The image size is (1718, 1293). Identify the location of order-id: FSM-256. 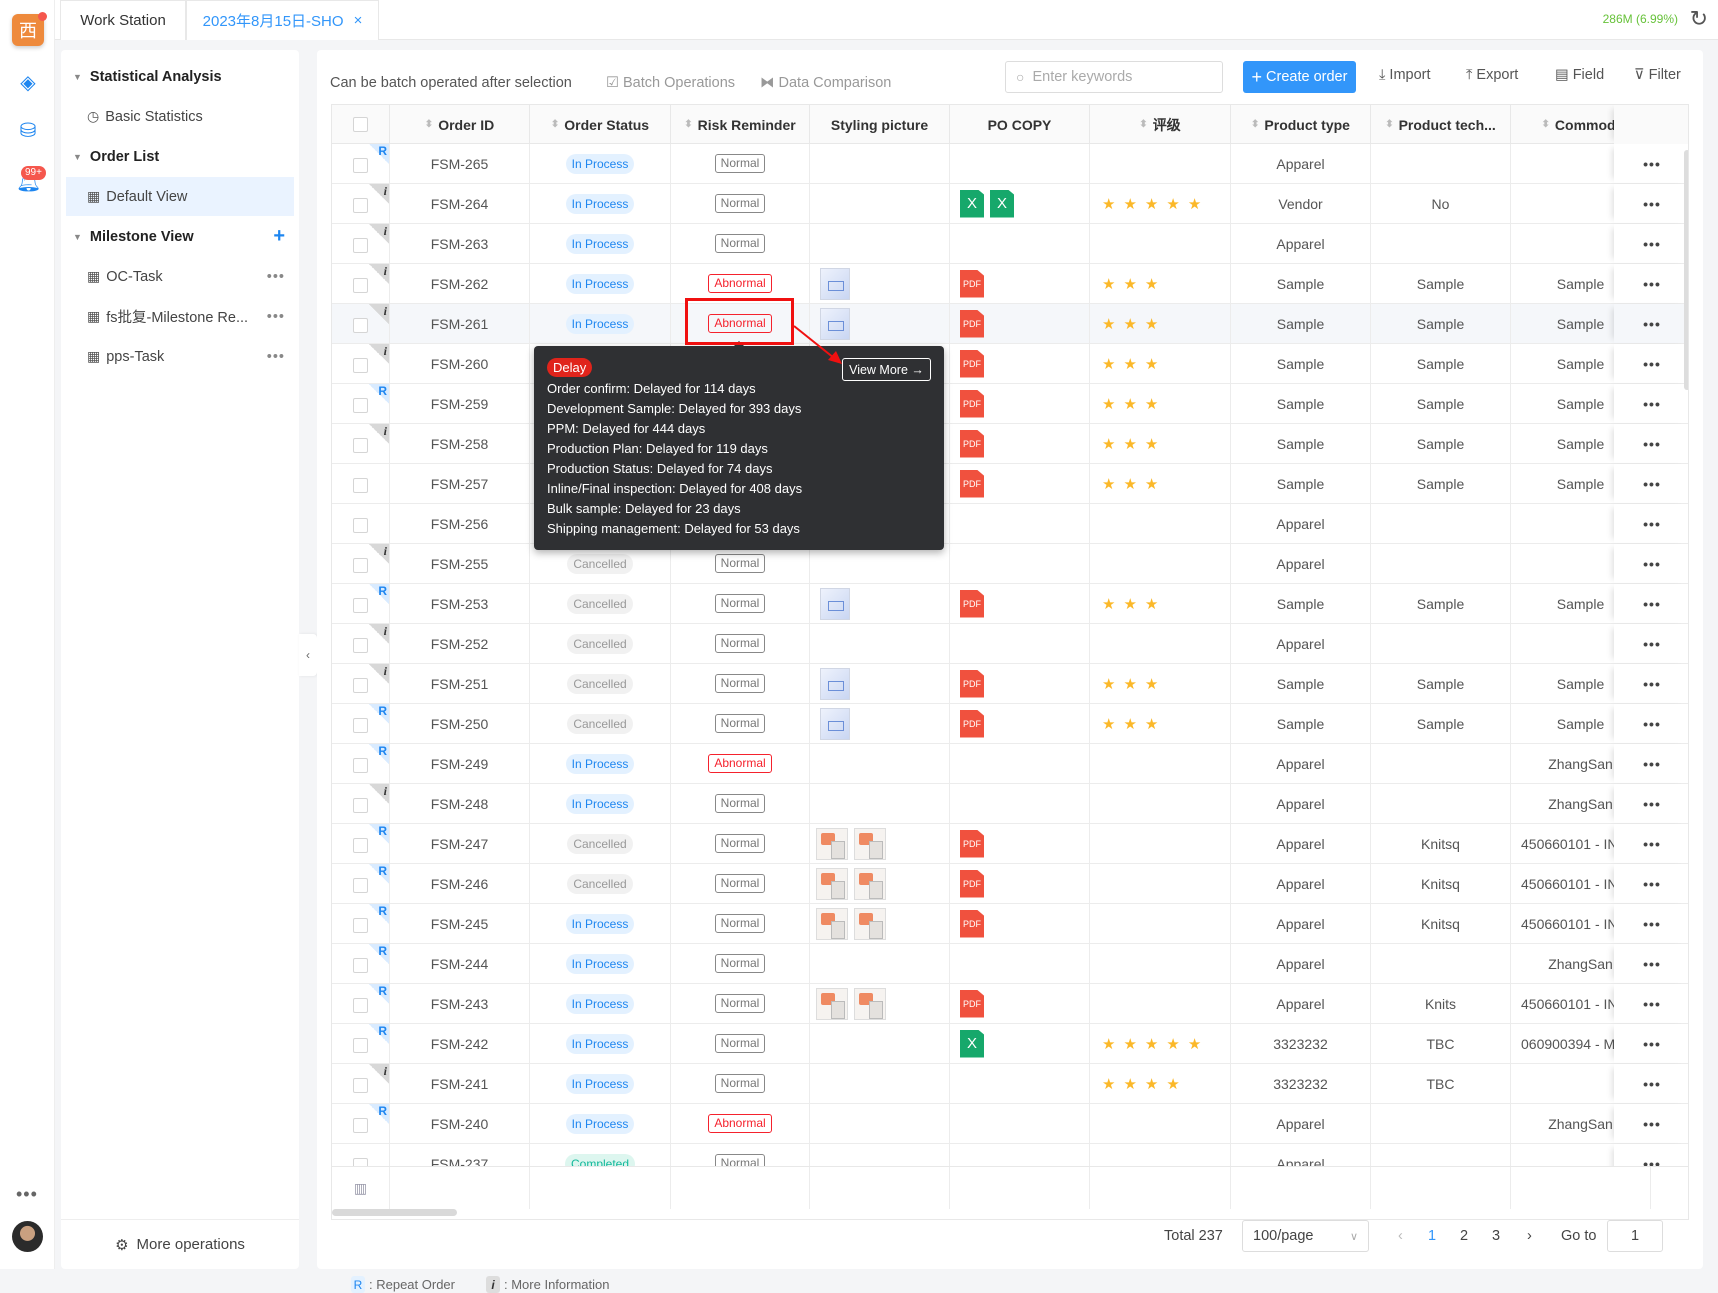
(460, 524).